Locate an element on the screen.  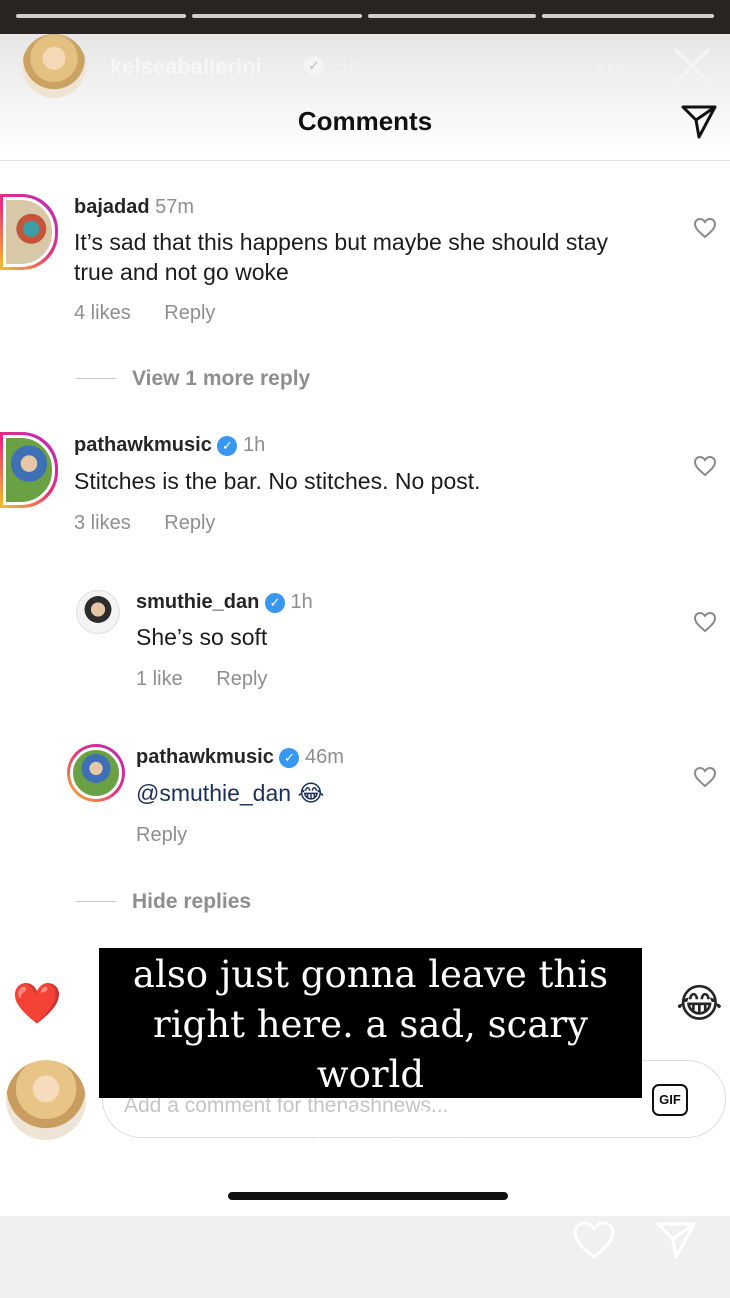
story-footer is located at coordinates (365, 1257).